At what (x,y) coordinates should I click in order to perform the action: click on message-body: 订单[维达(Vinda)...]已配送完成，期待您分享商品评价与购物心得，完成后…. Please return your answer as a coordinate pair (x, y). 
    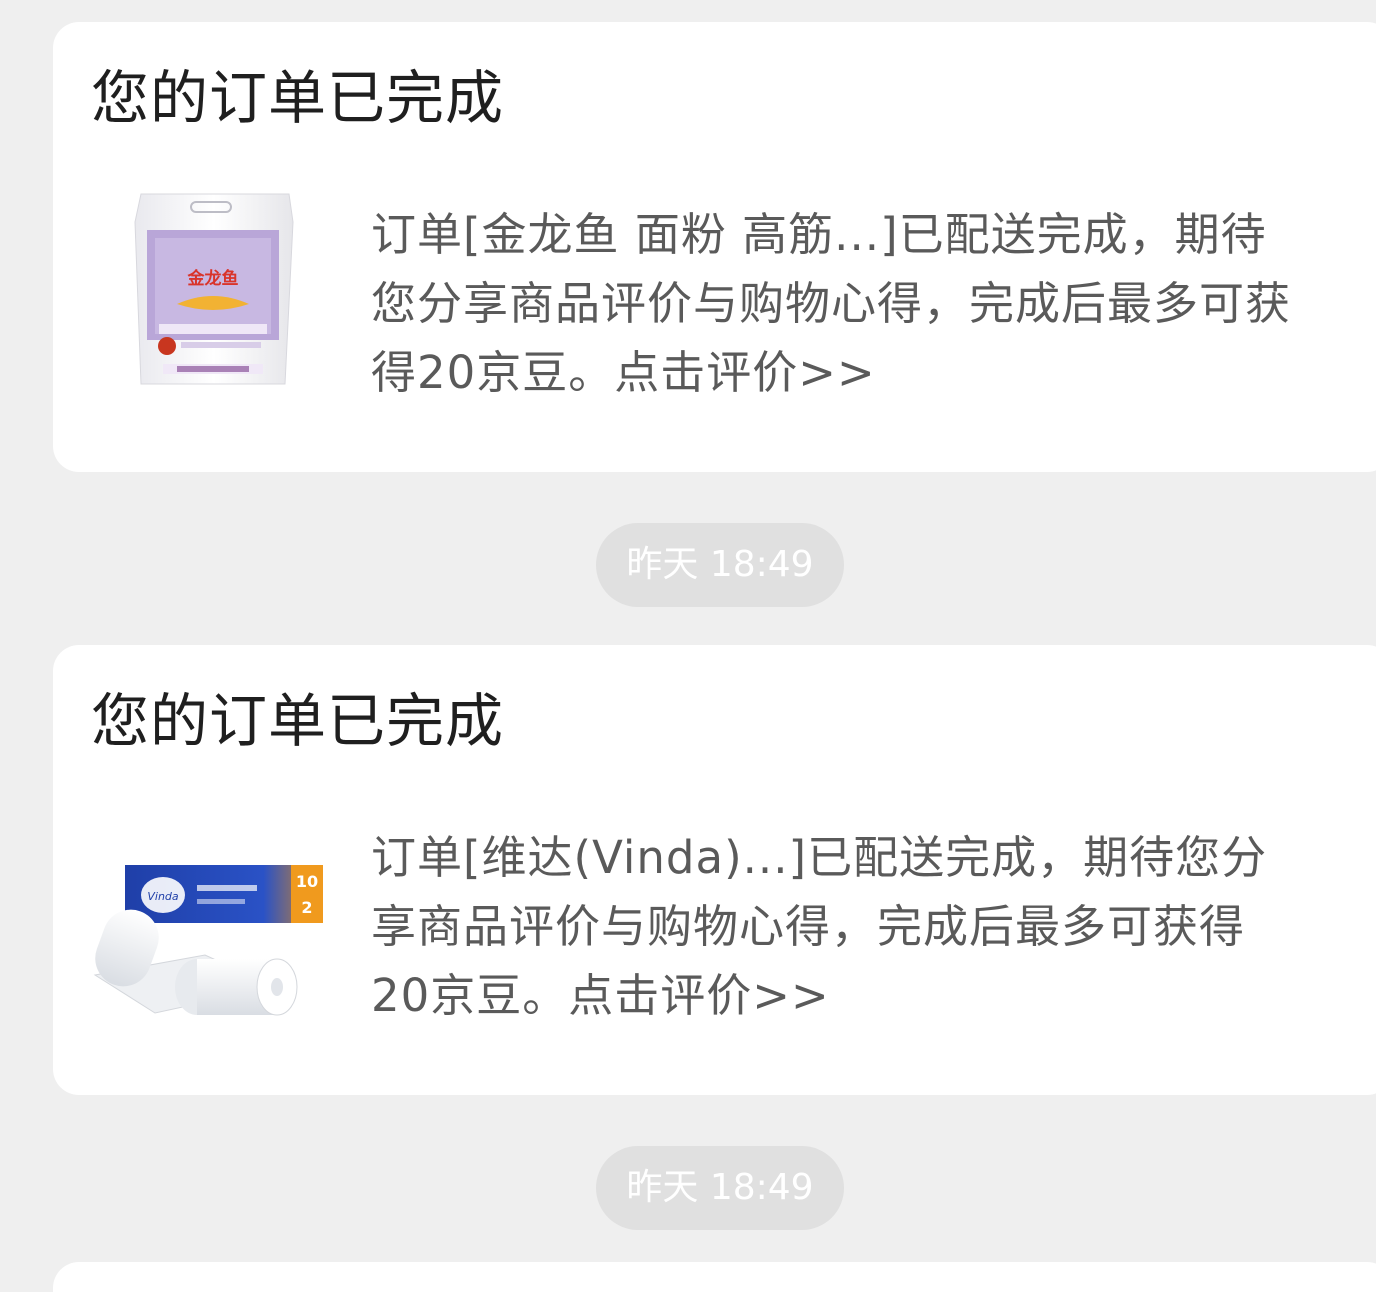
    Looking at the image, I should click on (831, 926).